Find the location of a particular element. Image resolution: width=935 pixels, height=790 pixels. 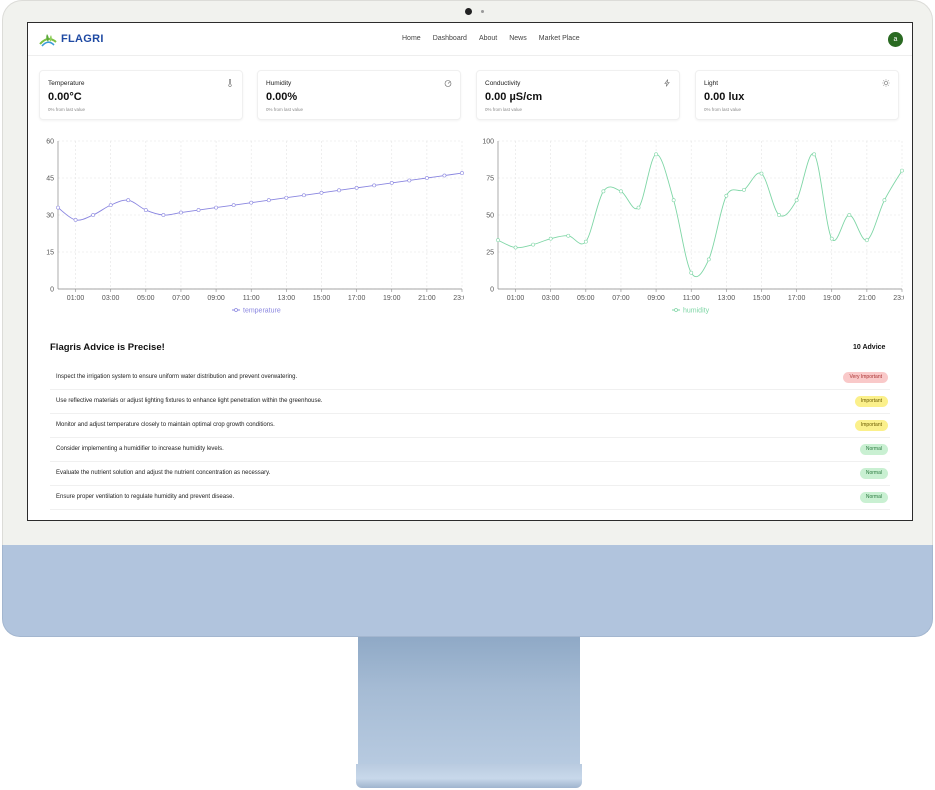

priority-badge: Very Important is located at coordinates (865, 377).